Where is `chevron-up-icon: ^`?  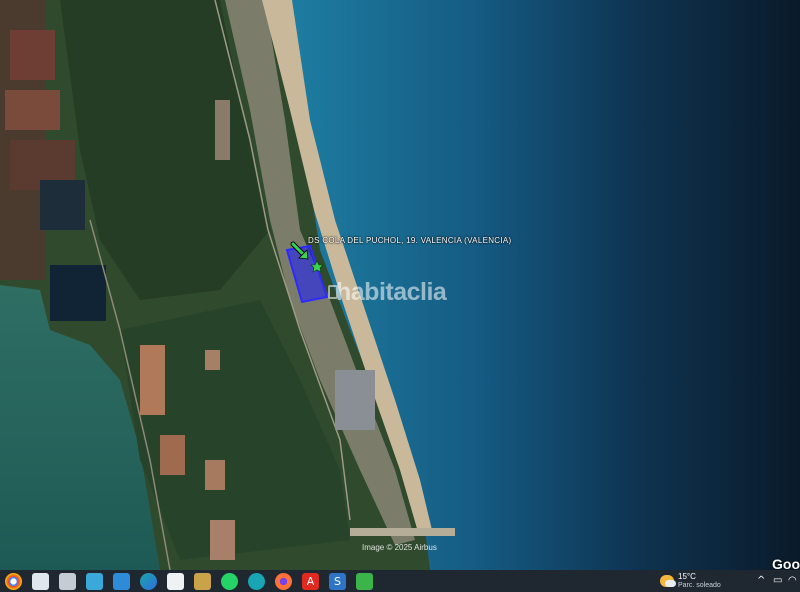
chevron-up-icon: ^ is located at coordinates (761, 580).